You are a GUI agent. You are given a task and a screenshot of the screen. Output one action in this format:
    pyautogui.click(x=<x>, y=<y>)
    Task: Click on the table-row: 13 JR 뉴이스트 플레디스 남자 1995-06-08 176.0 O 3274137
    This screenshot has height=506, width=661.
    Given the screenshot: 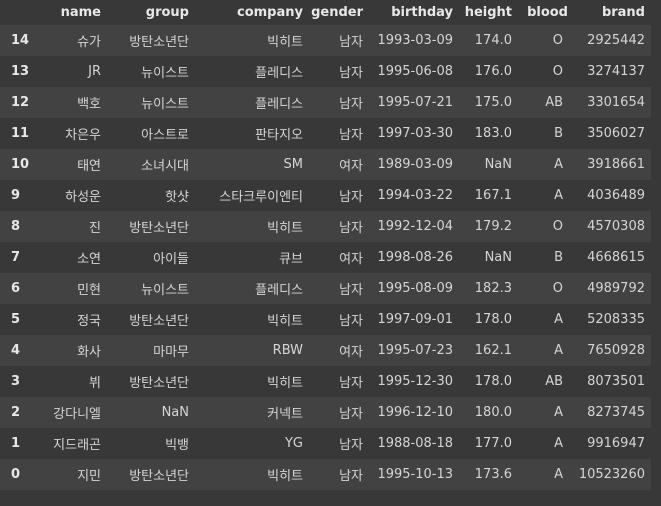 What is the action you would take?
    pyautogui.click(x=325, y=71)
    